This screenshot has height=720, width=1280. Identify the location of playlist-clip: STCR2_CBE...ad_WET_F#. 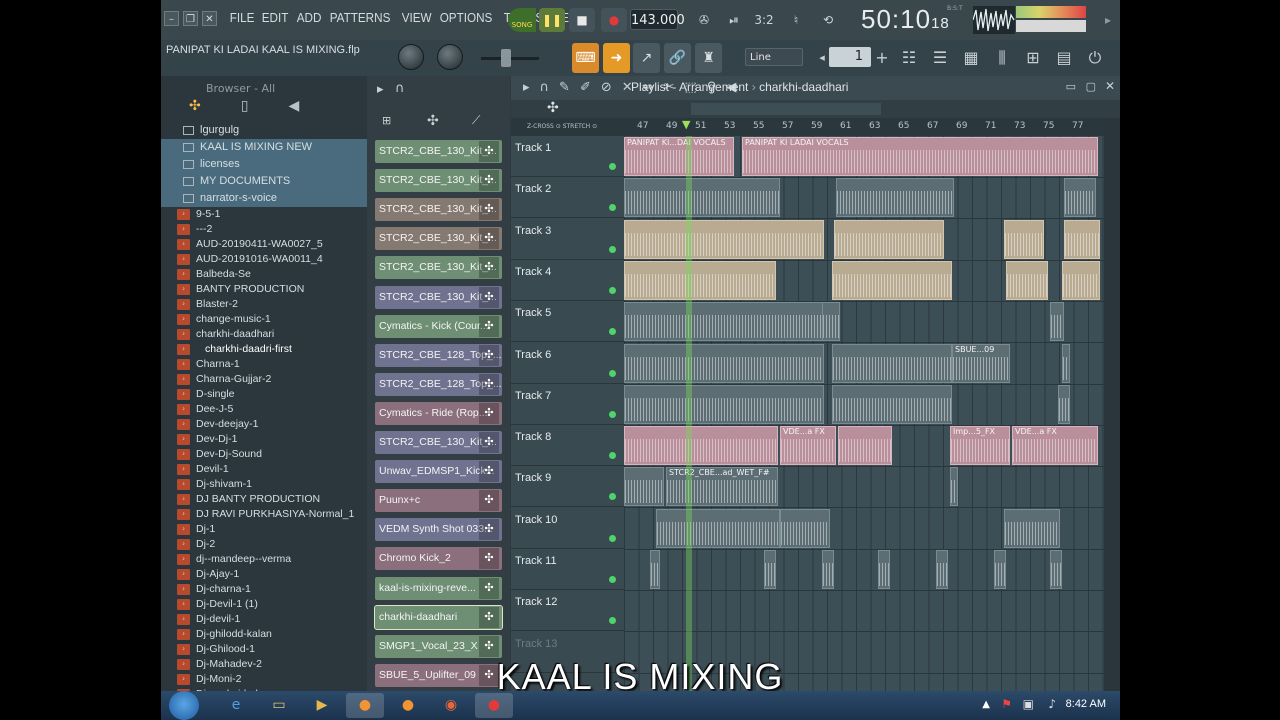
(722, 487).